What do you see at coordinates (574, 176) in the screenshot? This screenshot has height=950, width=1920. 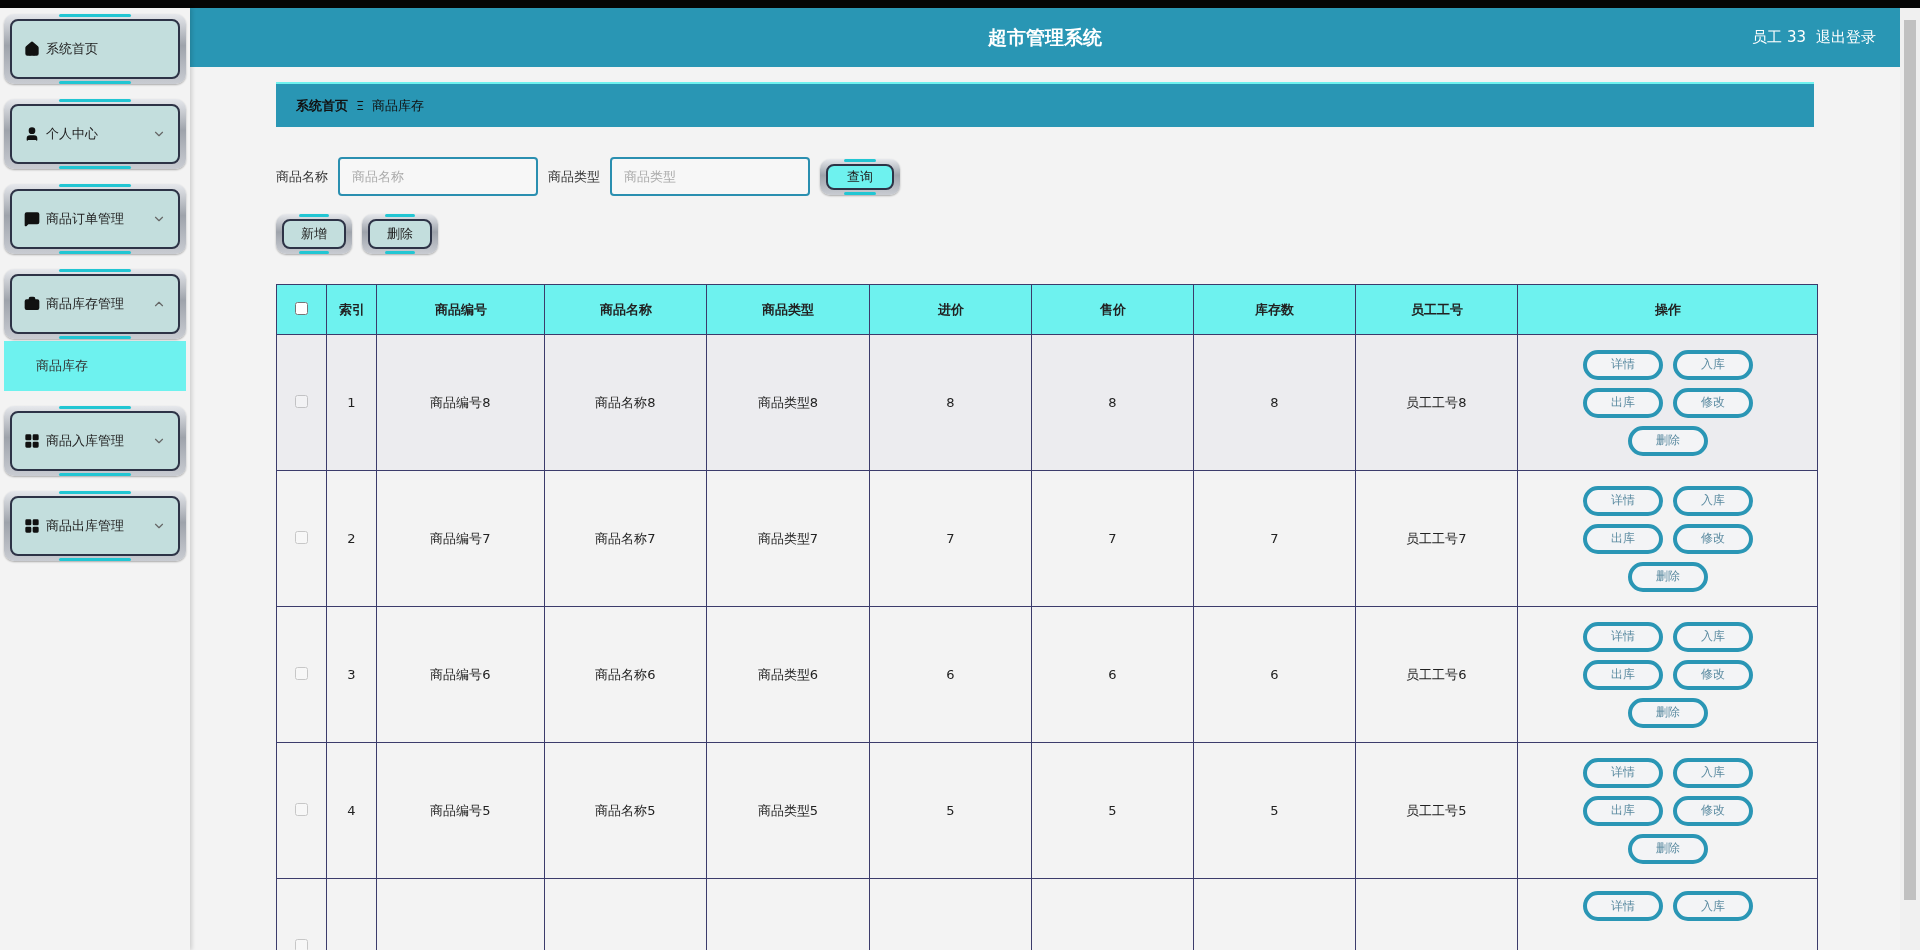 I see `field-label: 商品类型` at bounding box center [574, 176].